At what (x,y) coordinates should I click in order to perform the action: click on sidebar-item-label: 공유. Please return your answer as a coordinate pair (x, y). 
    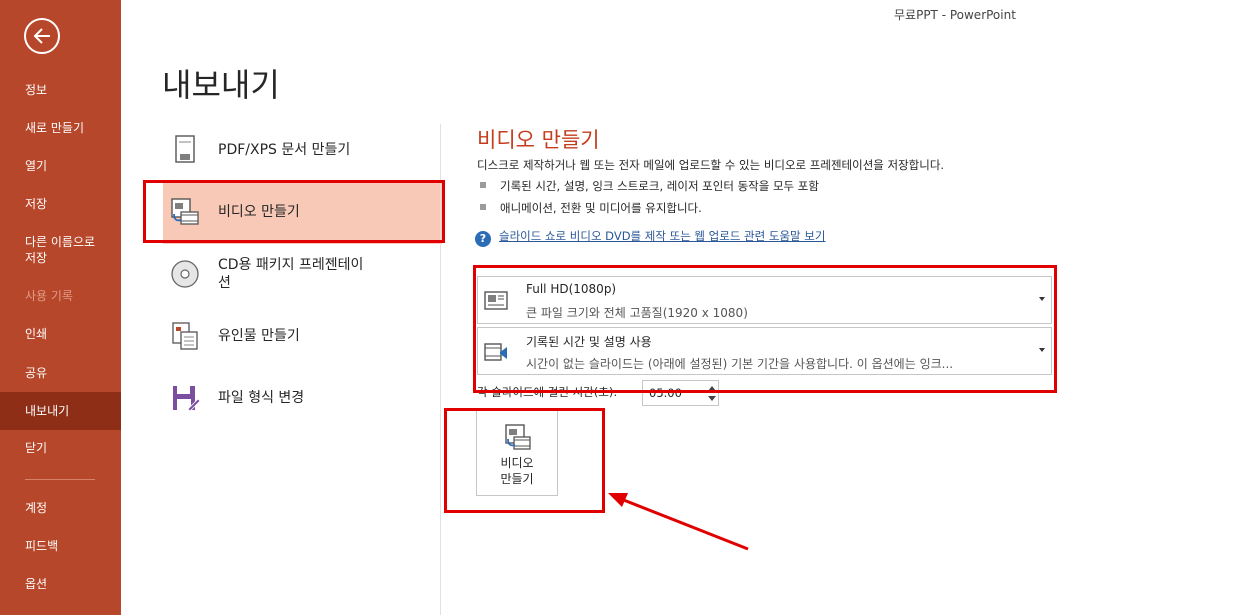
    Looking at the image, I should click on (36, 373).